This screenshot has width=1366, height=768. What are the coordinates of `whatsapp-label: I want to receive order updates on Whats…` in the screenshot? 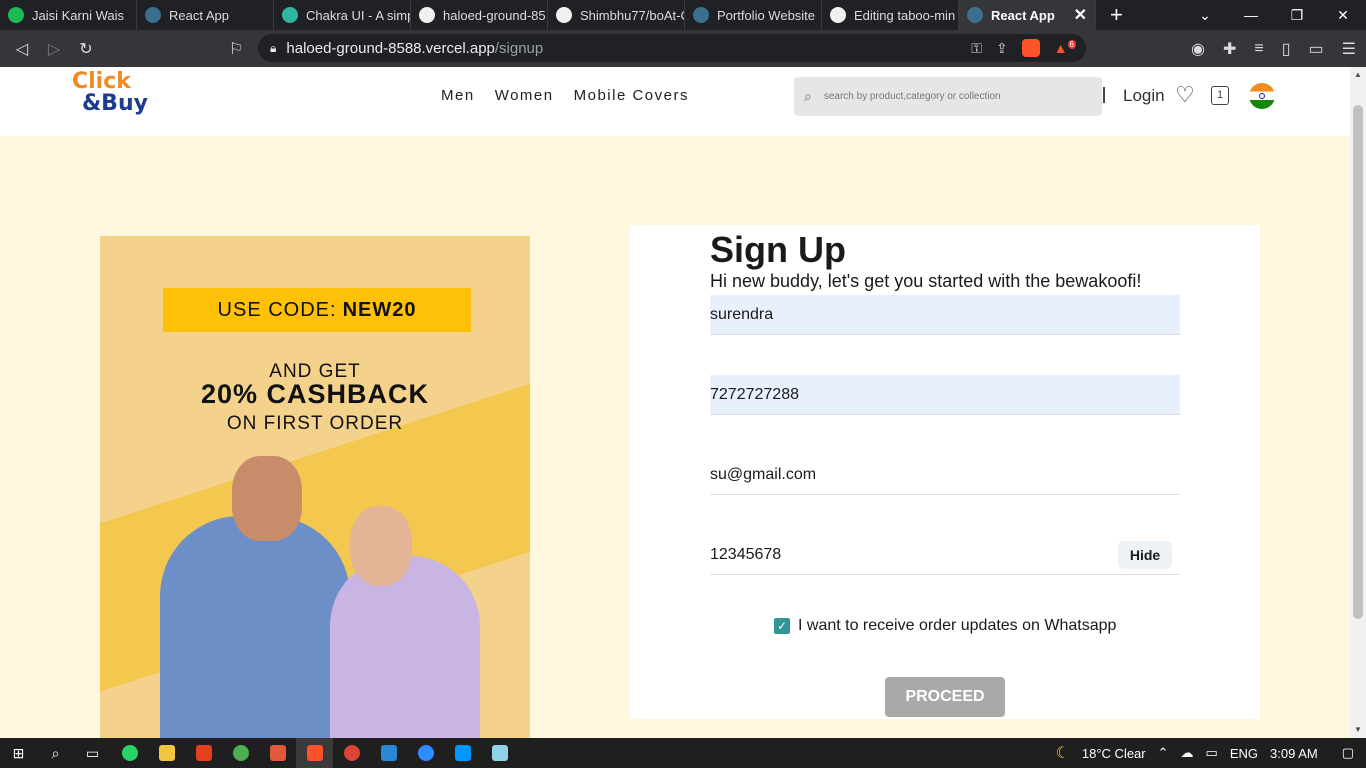 It's located at (957, 625).